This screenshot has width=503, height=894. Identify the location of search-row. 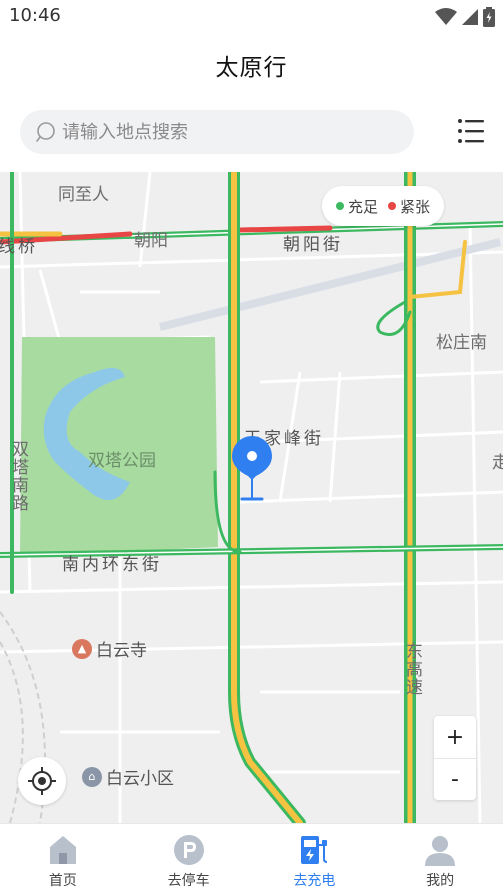
(251, 131).